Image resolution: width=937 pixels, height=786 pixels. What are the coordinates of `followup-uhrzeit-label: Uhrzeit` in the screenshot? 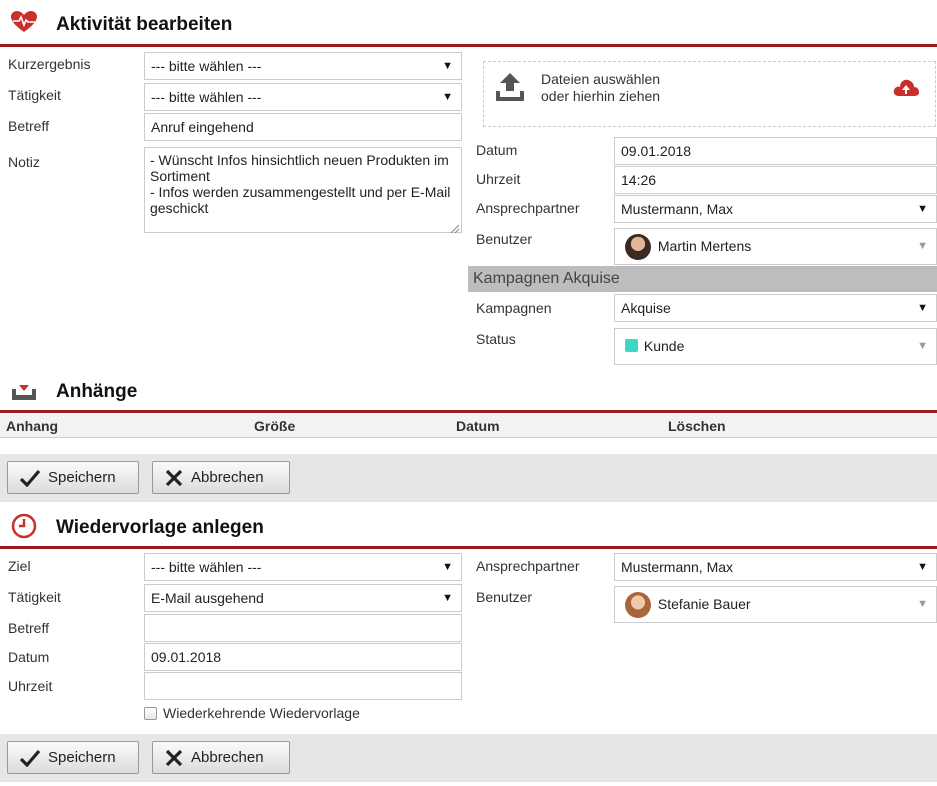 It's located at (30, 686).